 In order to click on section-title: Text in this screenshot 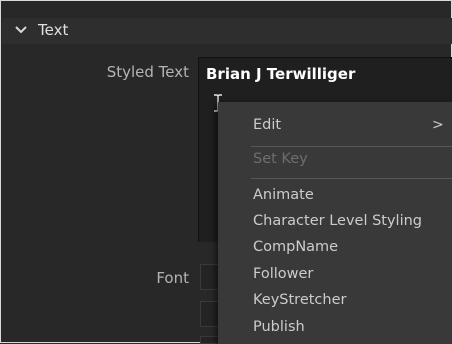, I will do `click(53, 30)`.